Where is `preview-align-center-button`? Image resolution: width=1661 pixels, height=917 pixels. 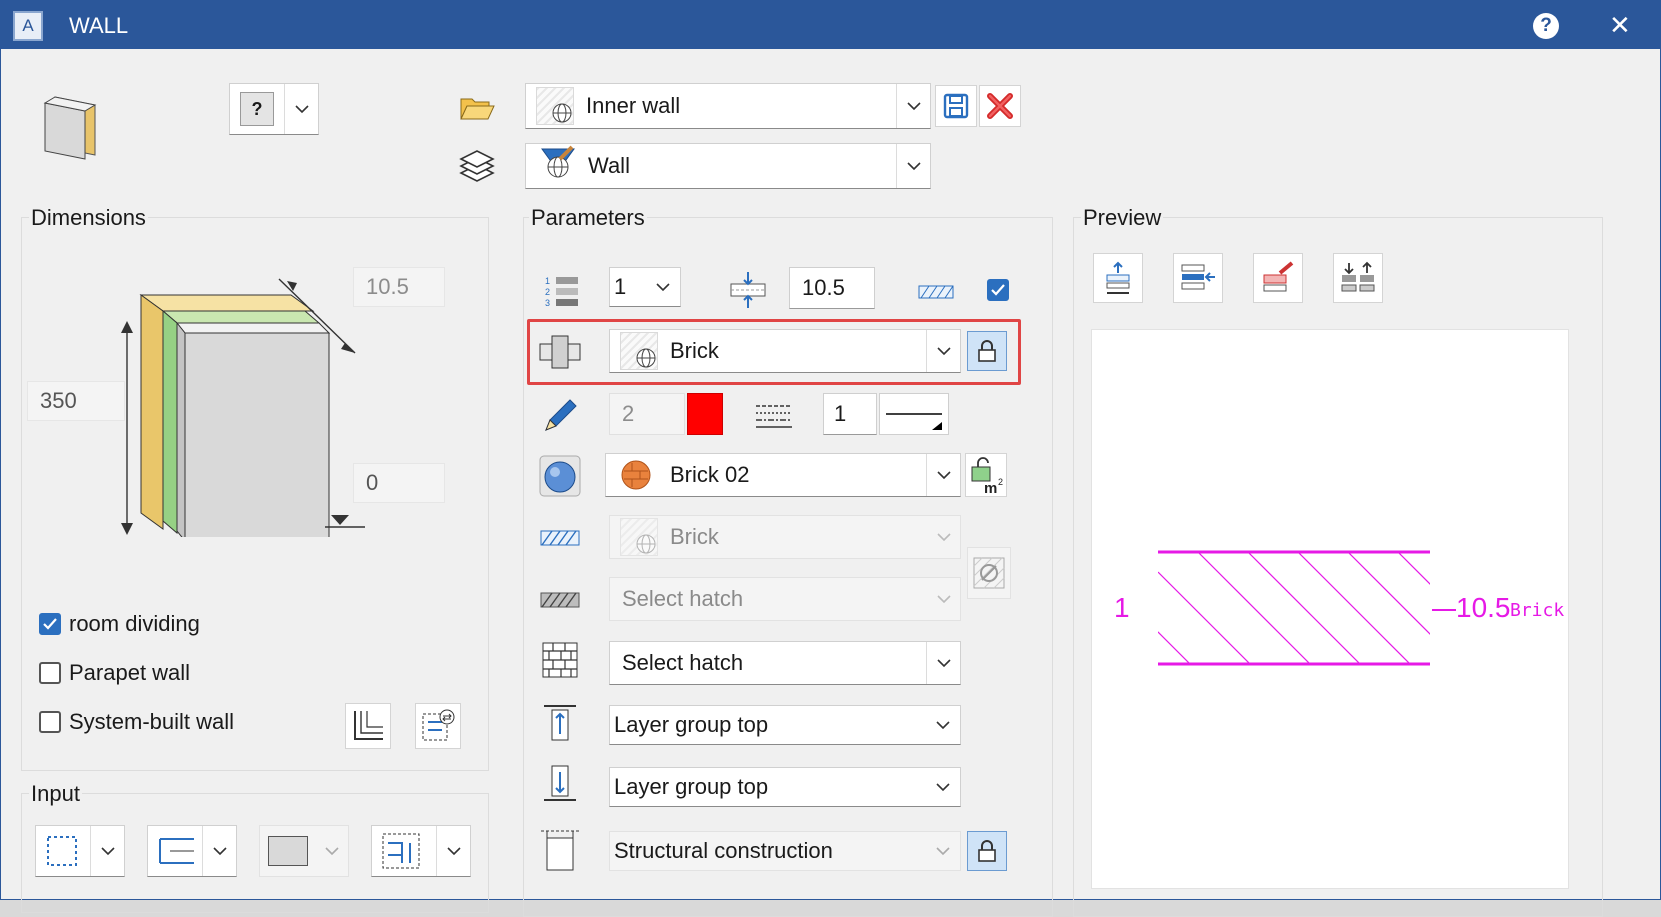 preview-align-center-button is located at coordinates (1198, 278).